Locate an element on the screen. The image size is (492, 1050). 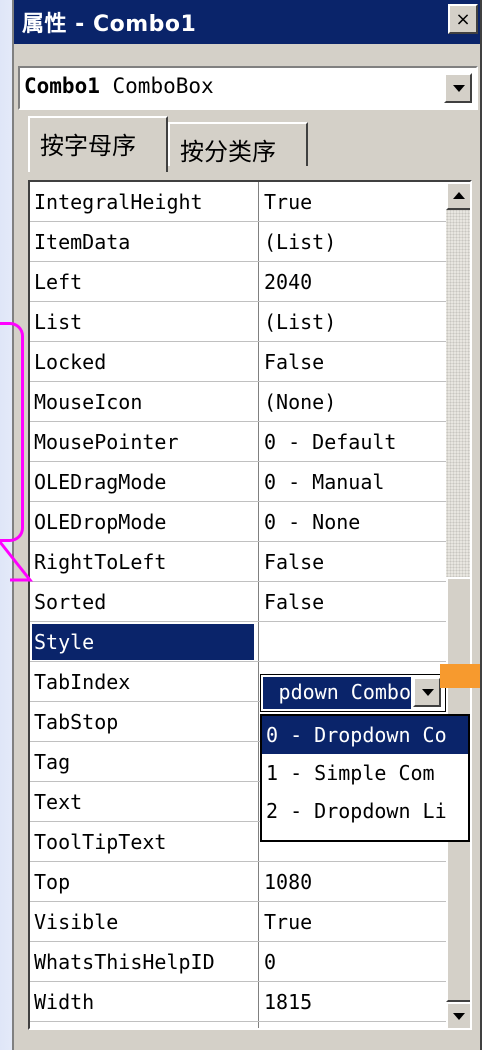
title-bar: 属性 - Combo1 × is located at coordinates (247, 22).